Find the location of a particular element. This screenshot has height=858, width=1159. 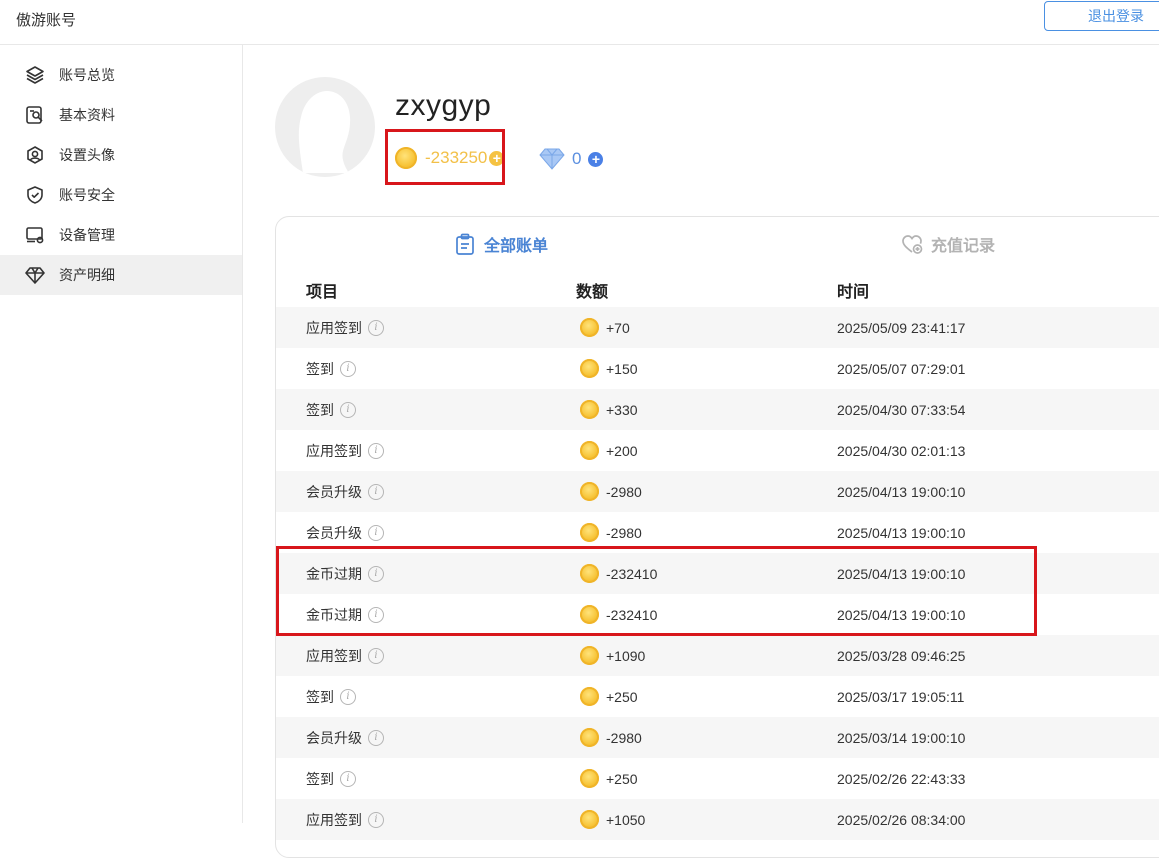

add-diamond-button: + is located at coordinates (596, 159).